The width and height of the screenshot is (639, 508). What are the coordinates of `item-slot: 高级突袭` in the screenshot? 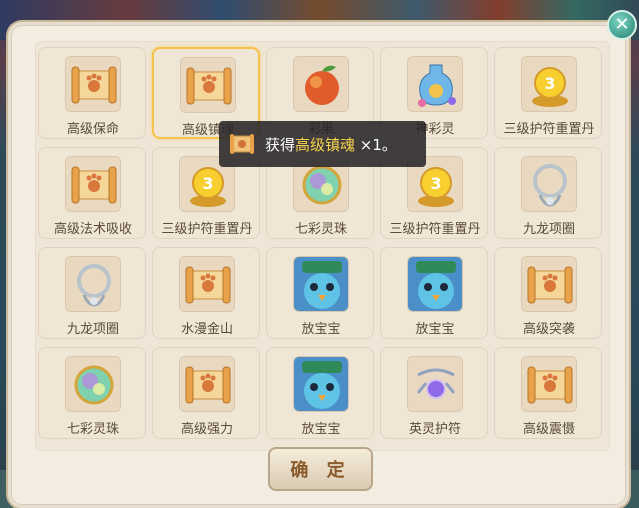 It's located at (548, 293).